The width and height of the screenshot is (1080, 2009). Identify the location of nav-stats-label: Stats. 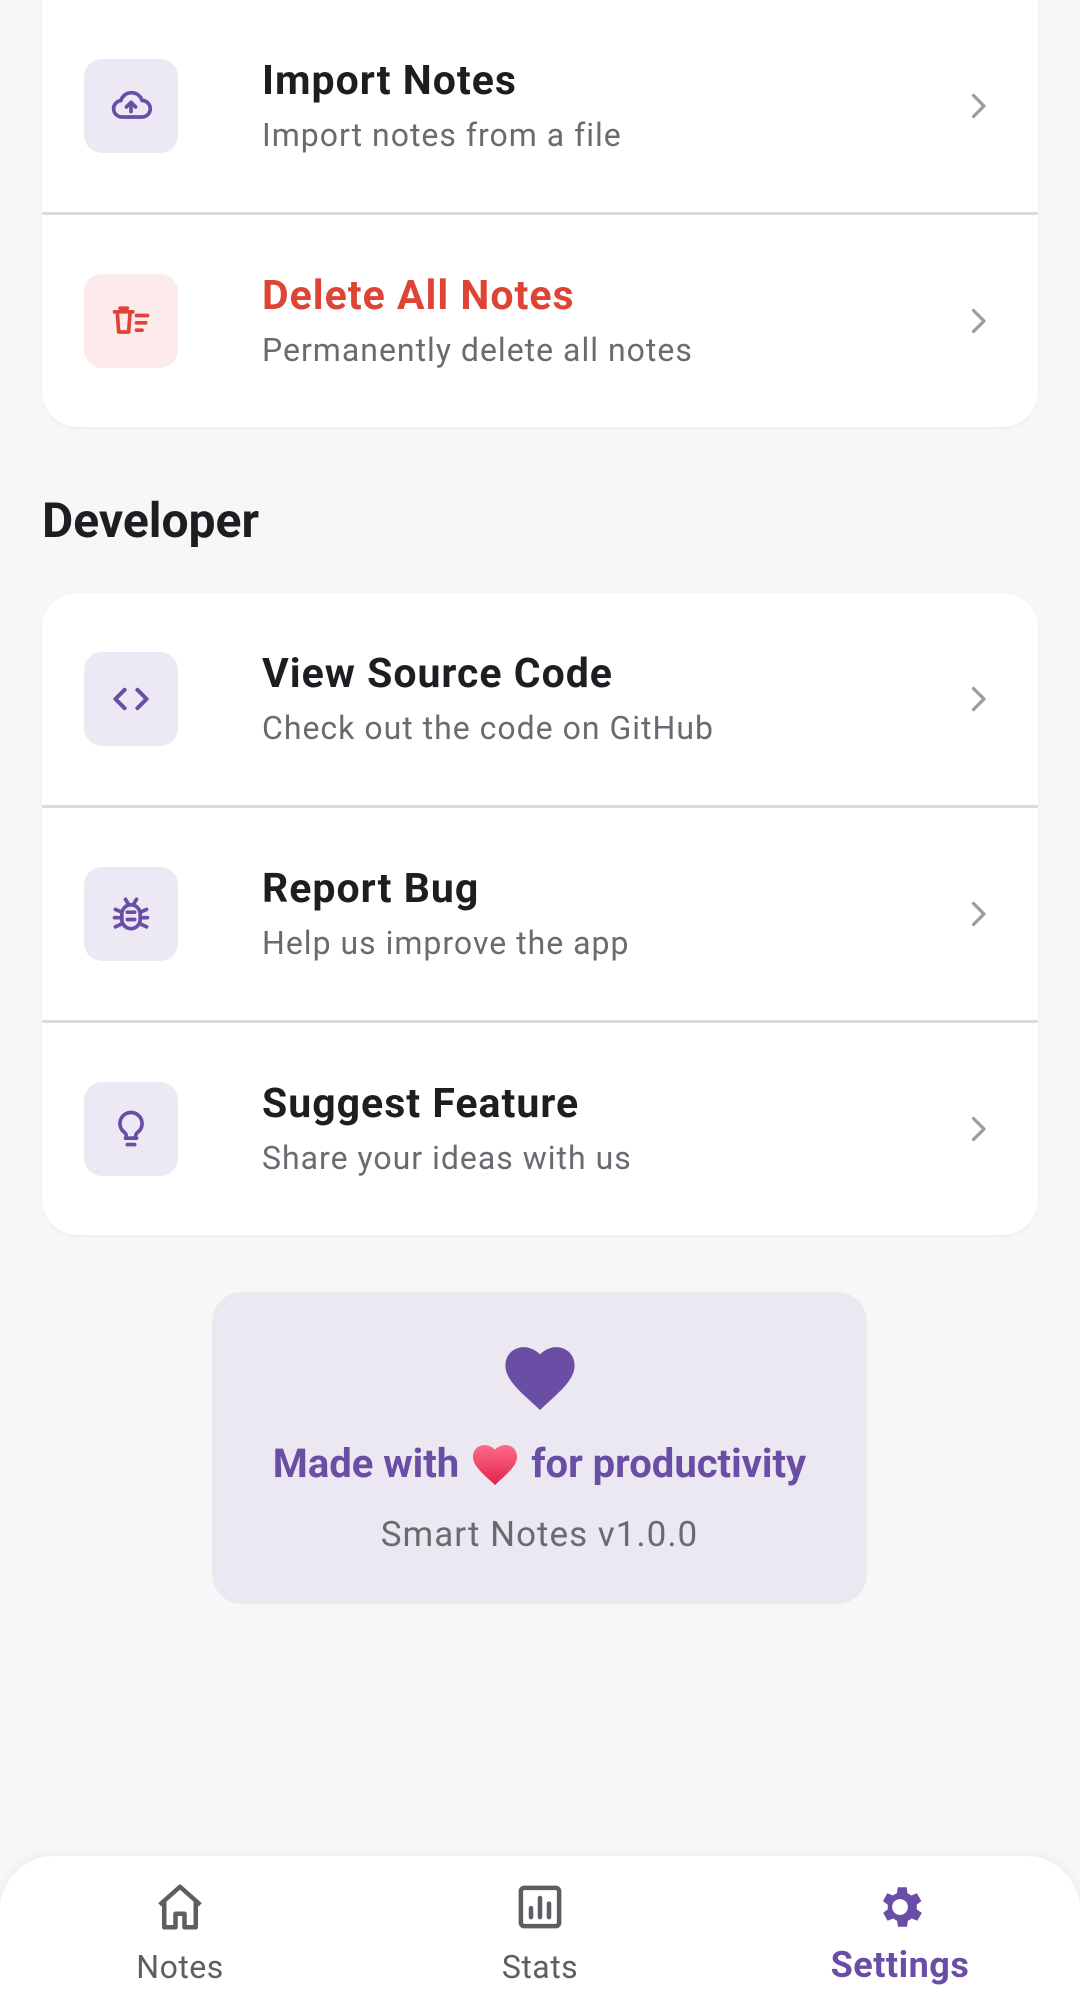
(540, 1967).